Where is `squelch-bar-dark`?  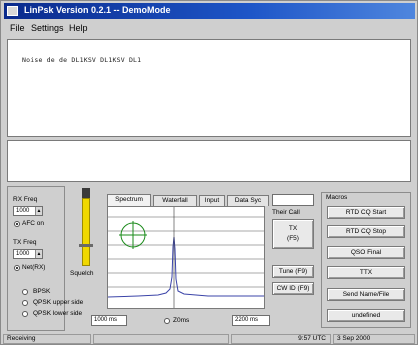 squelch-bar-dark is located at coordinates (86, 193).